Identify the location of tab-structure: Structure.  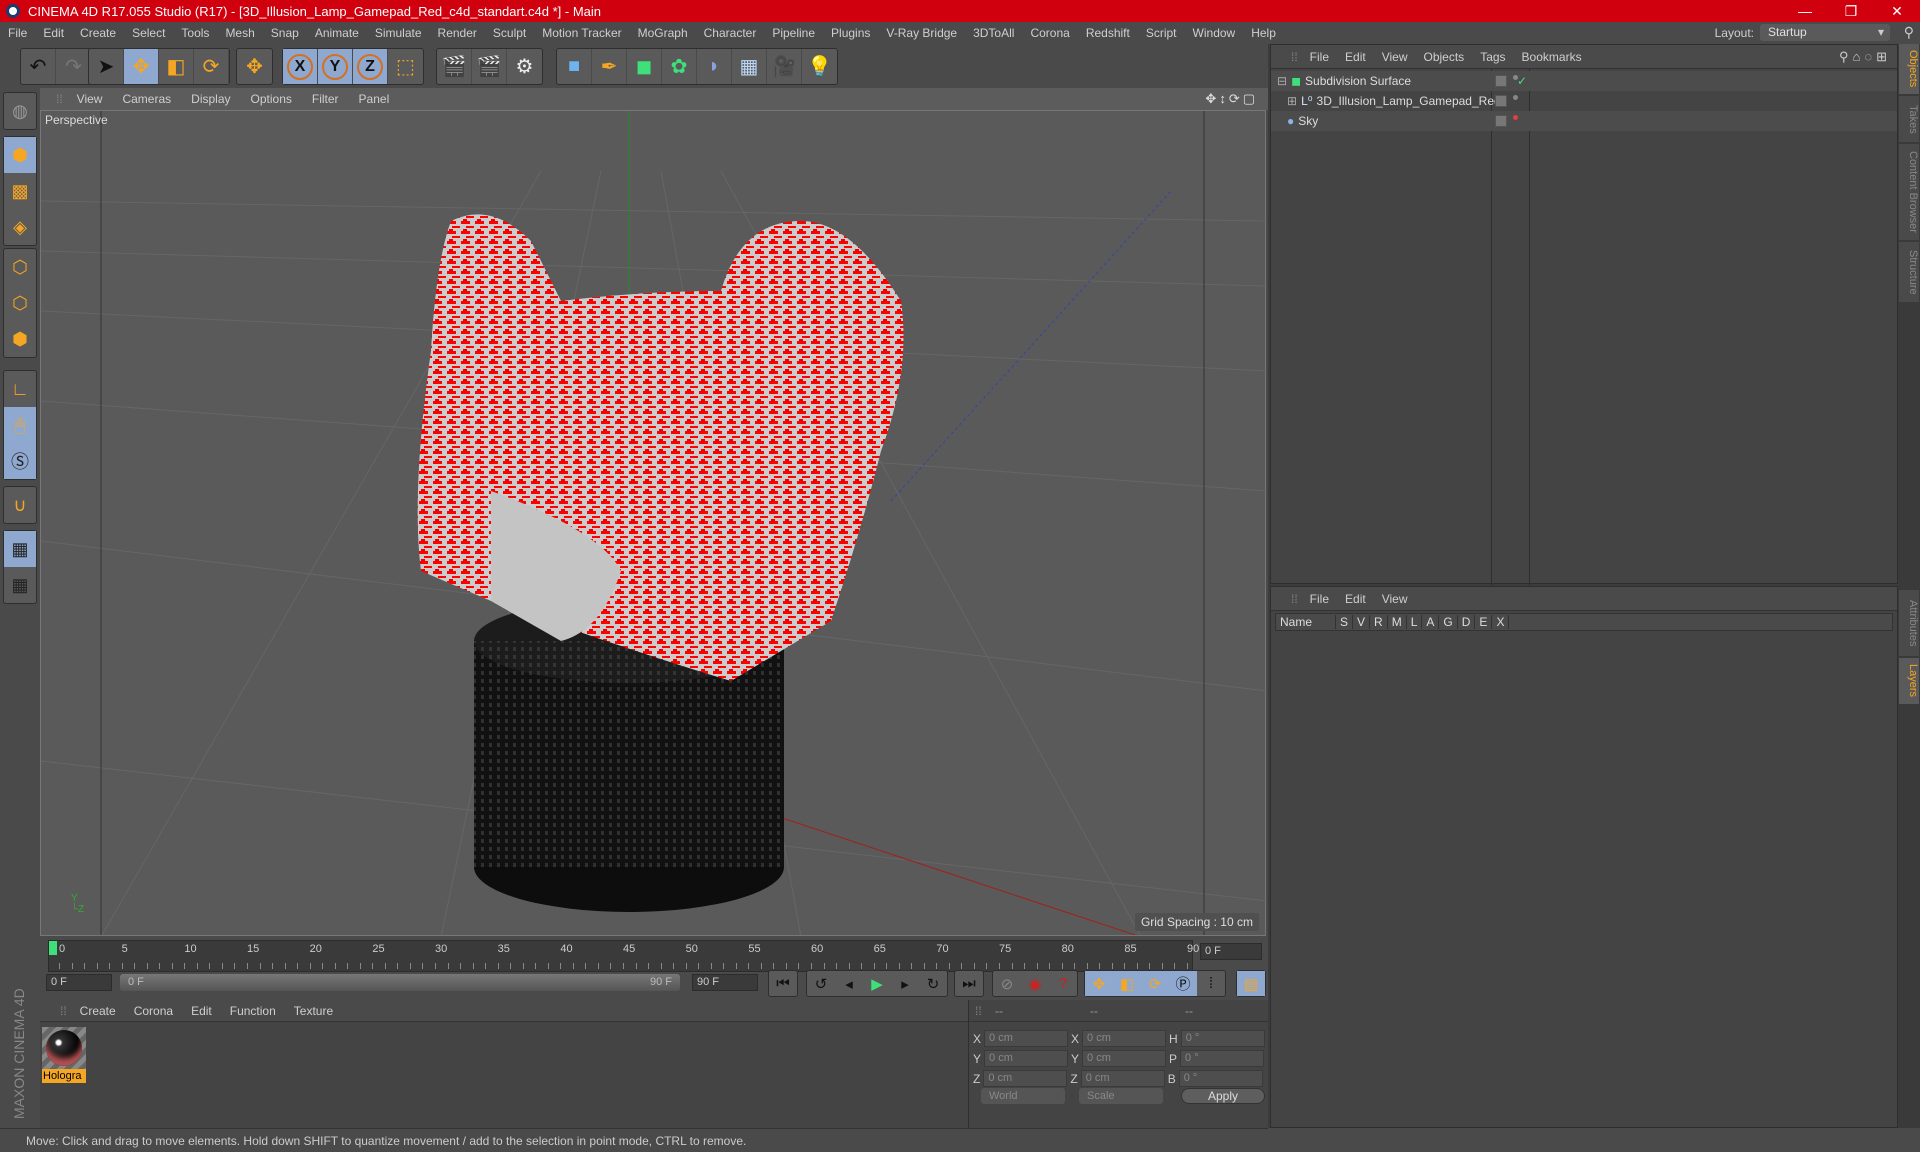
(1909, 272).